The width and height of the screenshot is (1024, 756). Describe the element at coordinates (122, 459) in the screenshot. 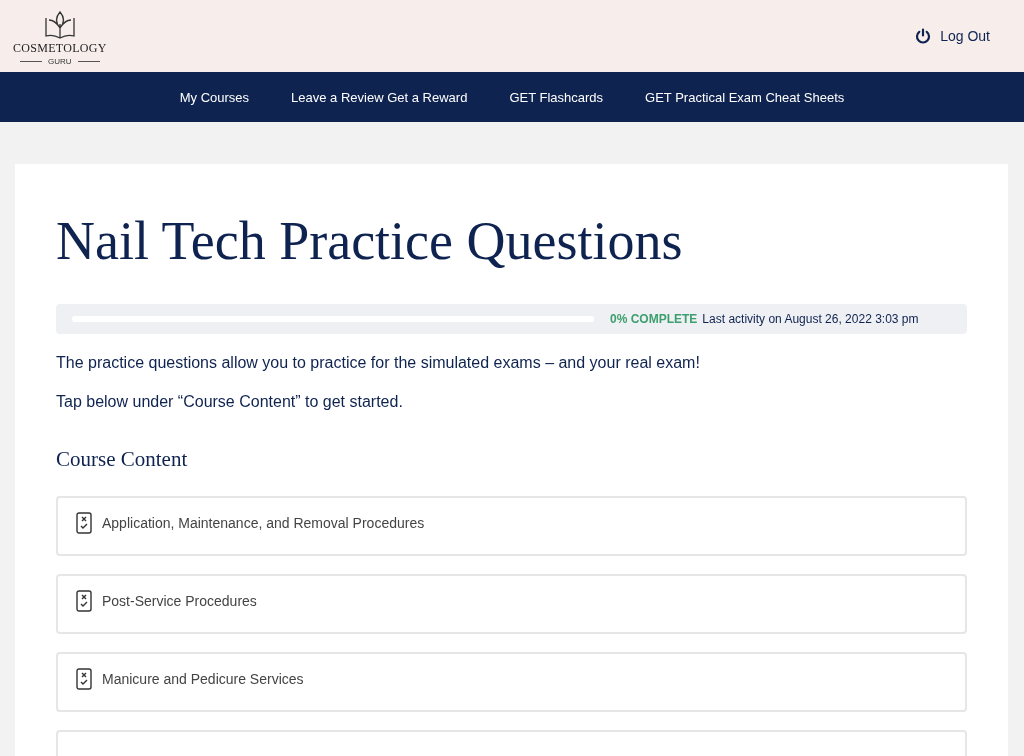

I see `section-heading: Course Content` at that location.